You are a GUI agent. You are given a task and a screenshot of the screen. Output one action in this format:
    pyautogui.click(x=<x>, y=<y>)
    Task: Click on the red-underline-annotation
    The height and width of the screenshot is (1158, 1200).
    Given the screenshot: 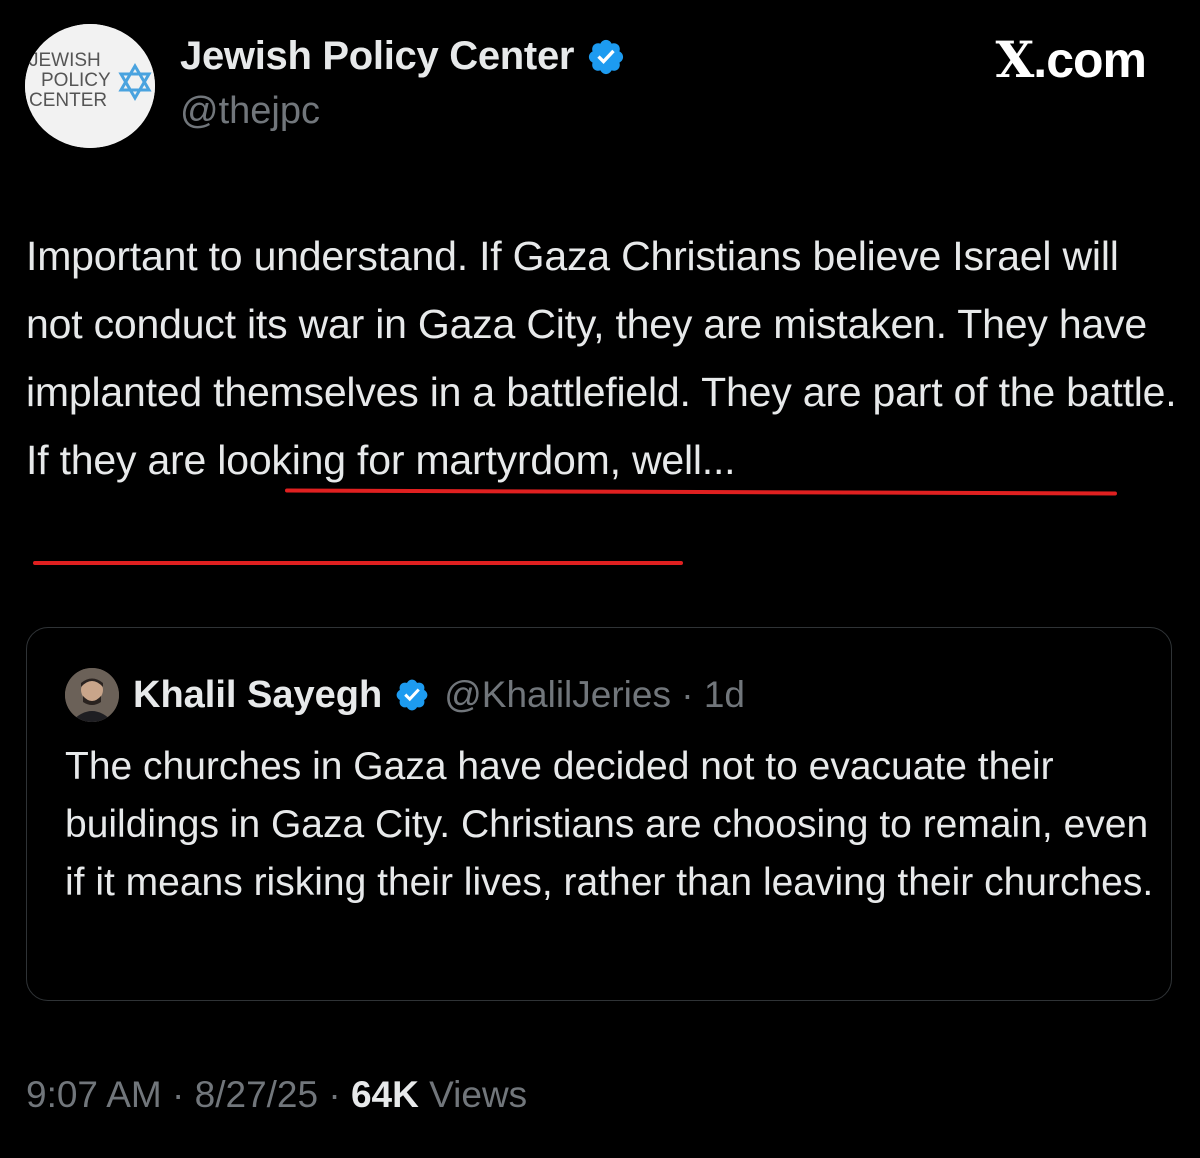 What is the action you would take?
    pyautogui.click(x=358, y=563)
    